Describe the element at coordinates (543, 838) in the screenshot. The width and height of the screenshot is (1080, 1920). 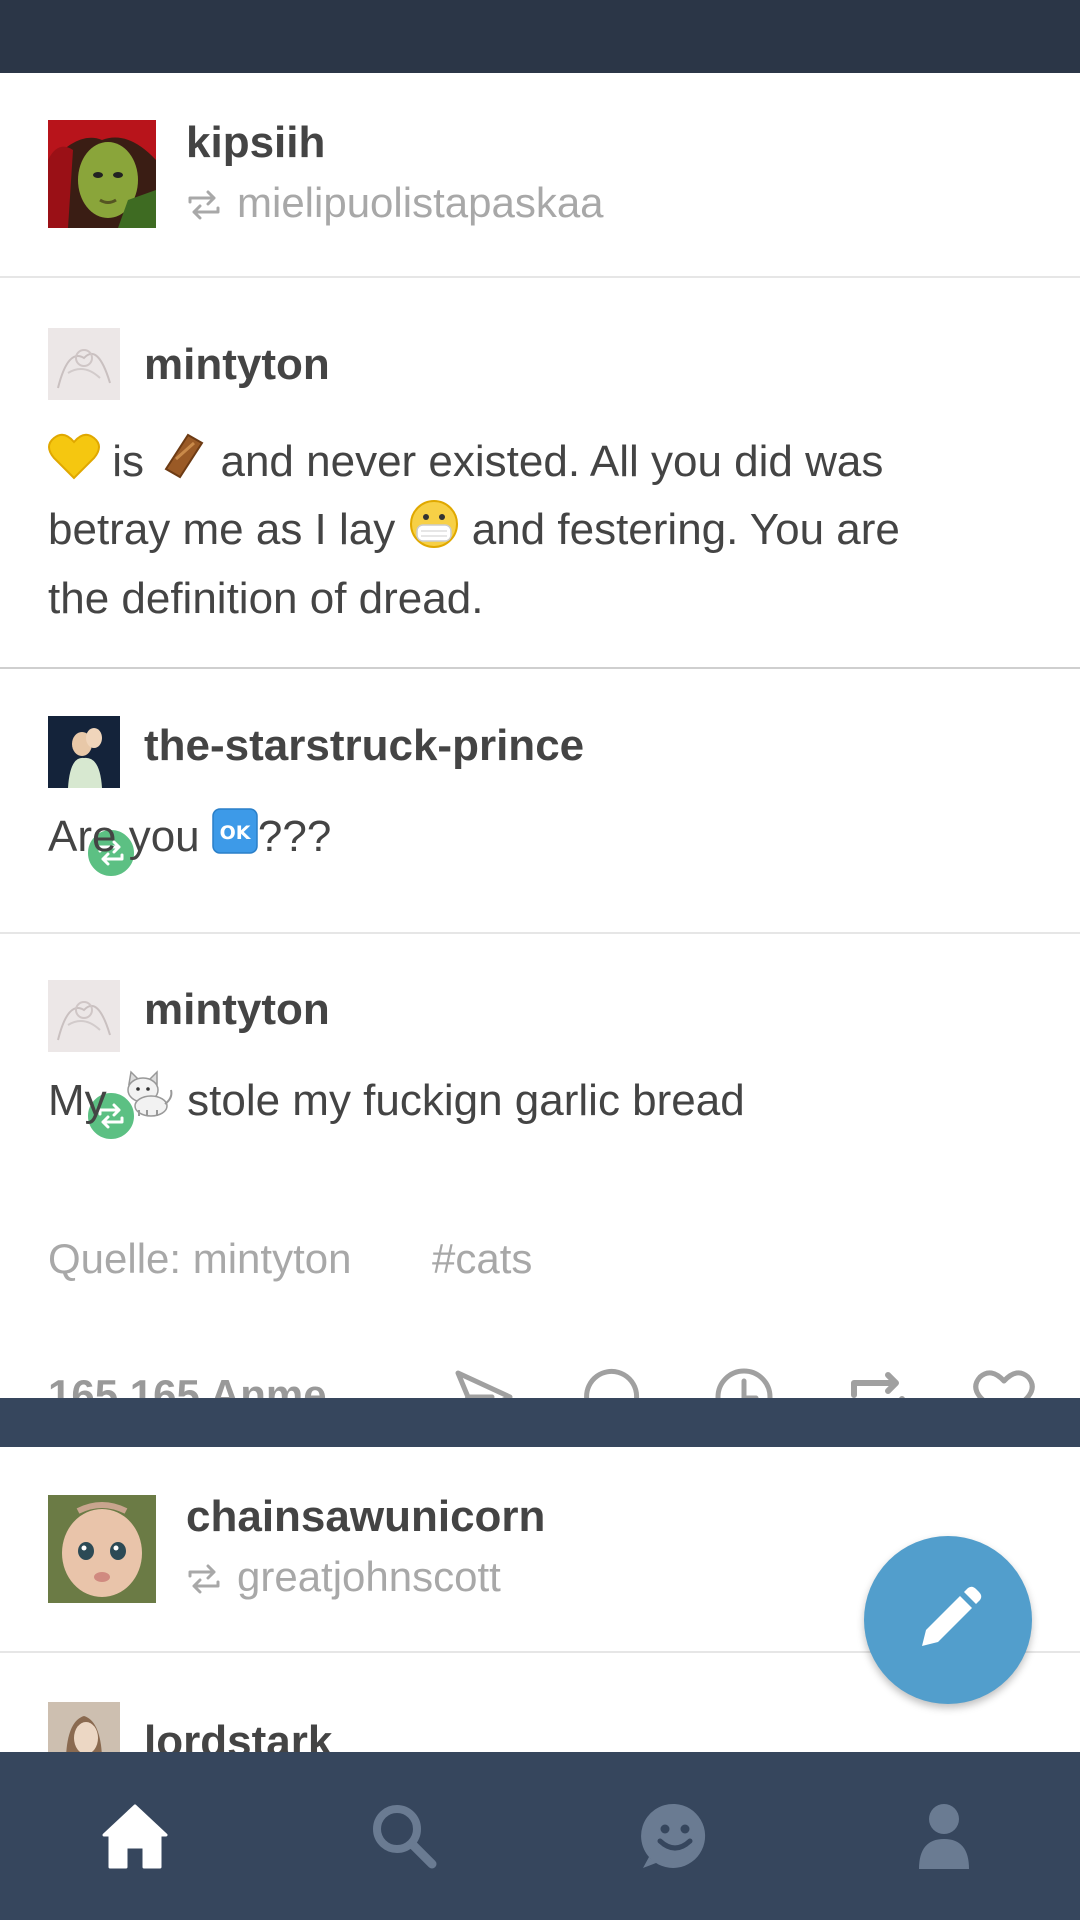
I see `post-body-text: Are you OK???` at that location.